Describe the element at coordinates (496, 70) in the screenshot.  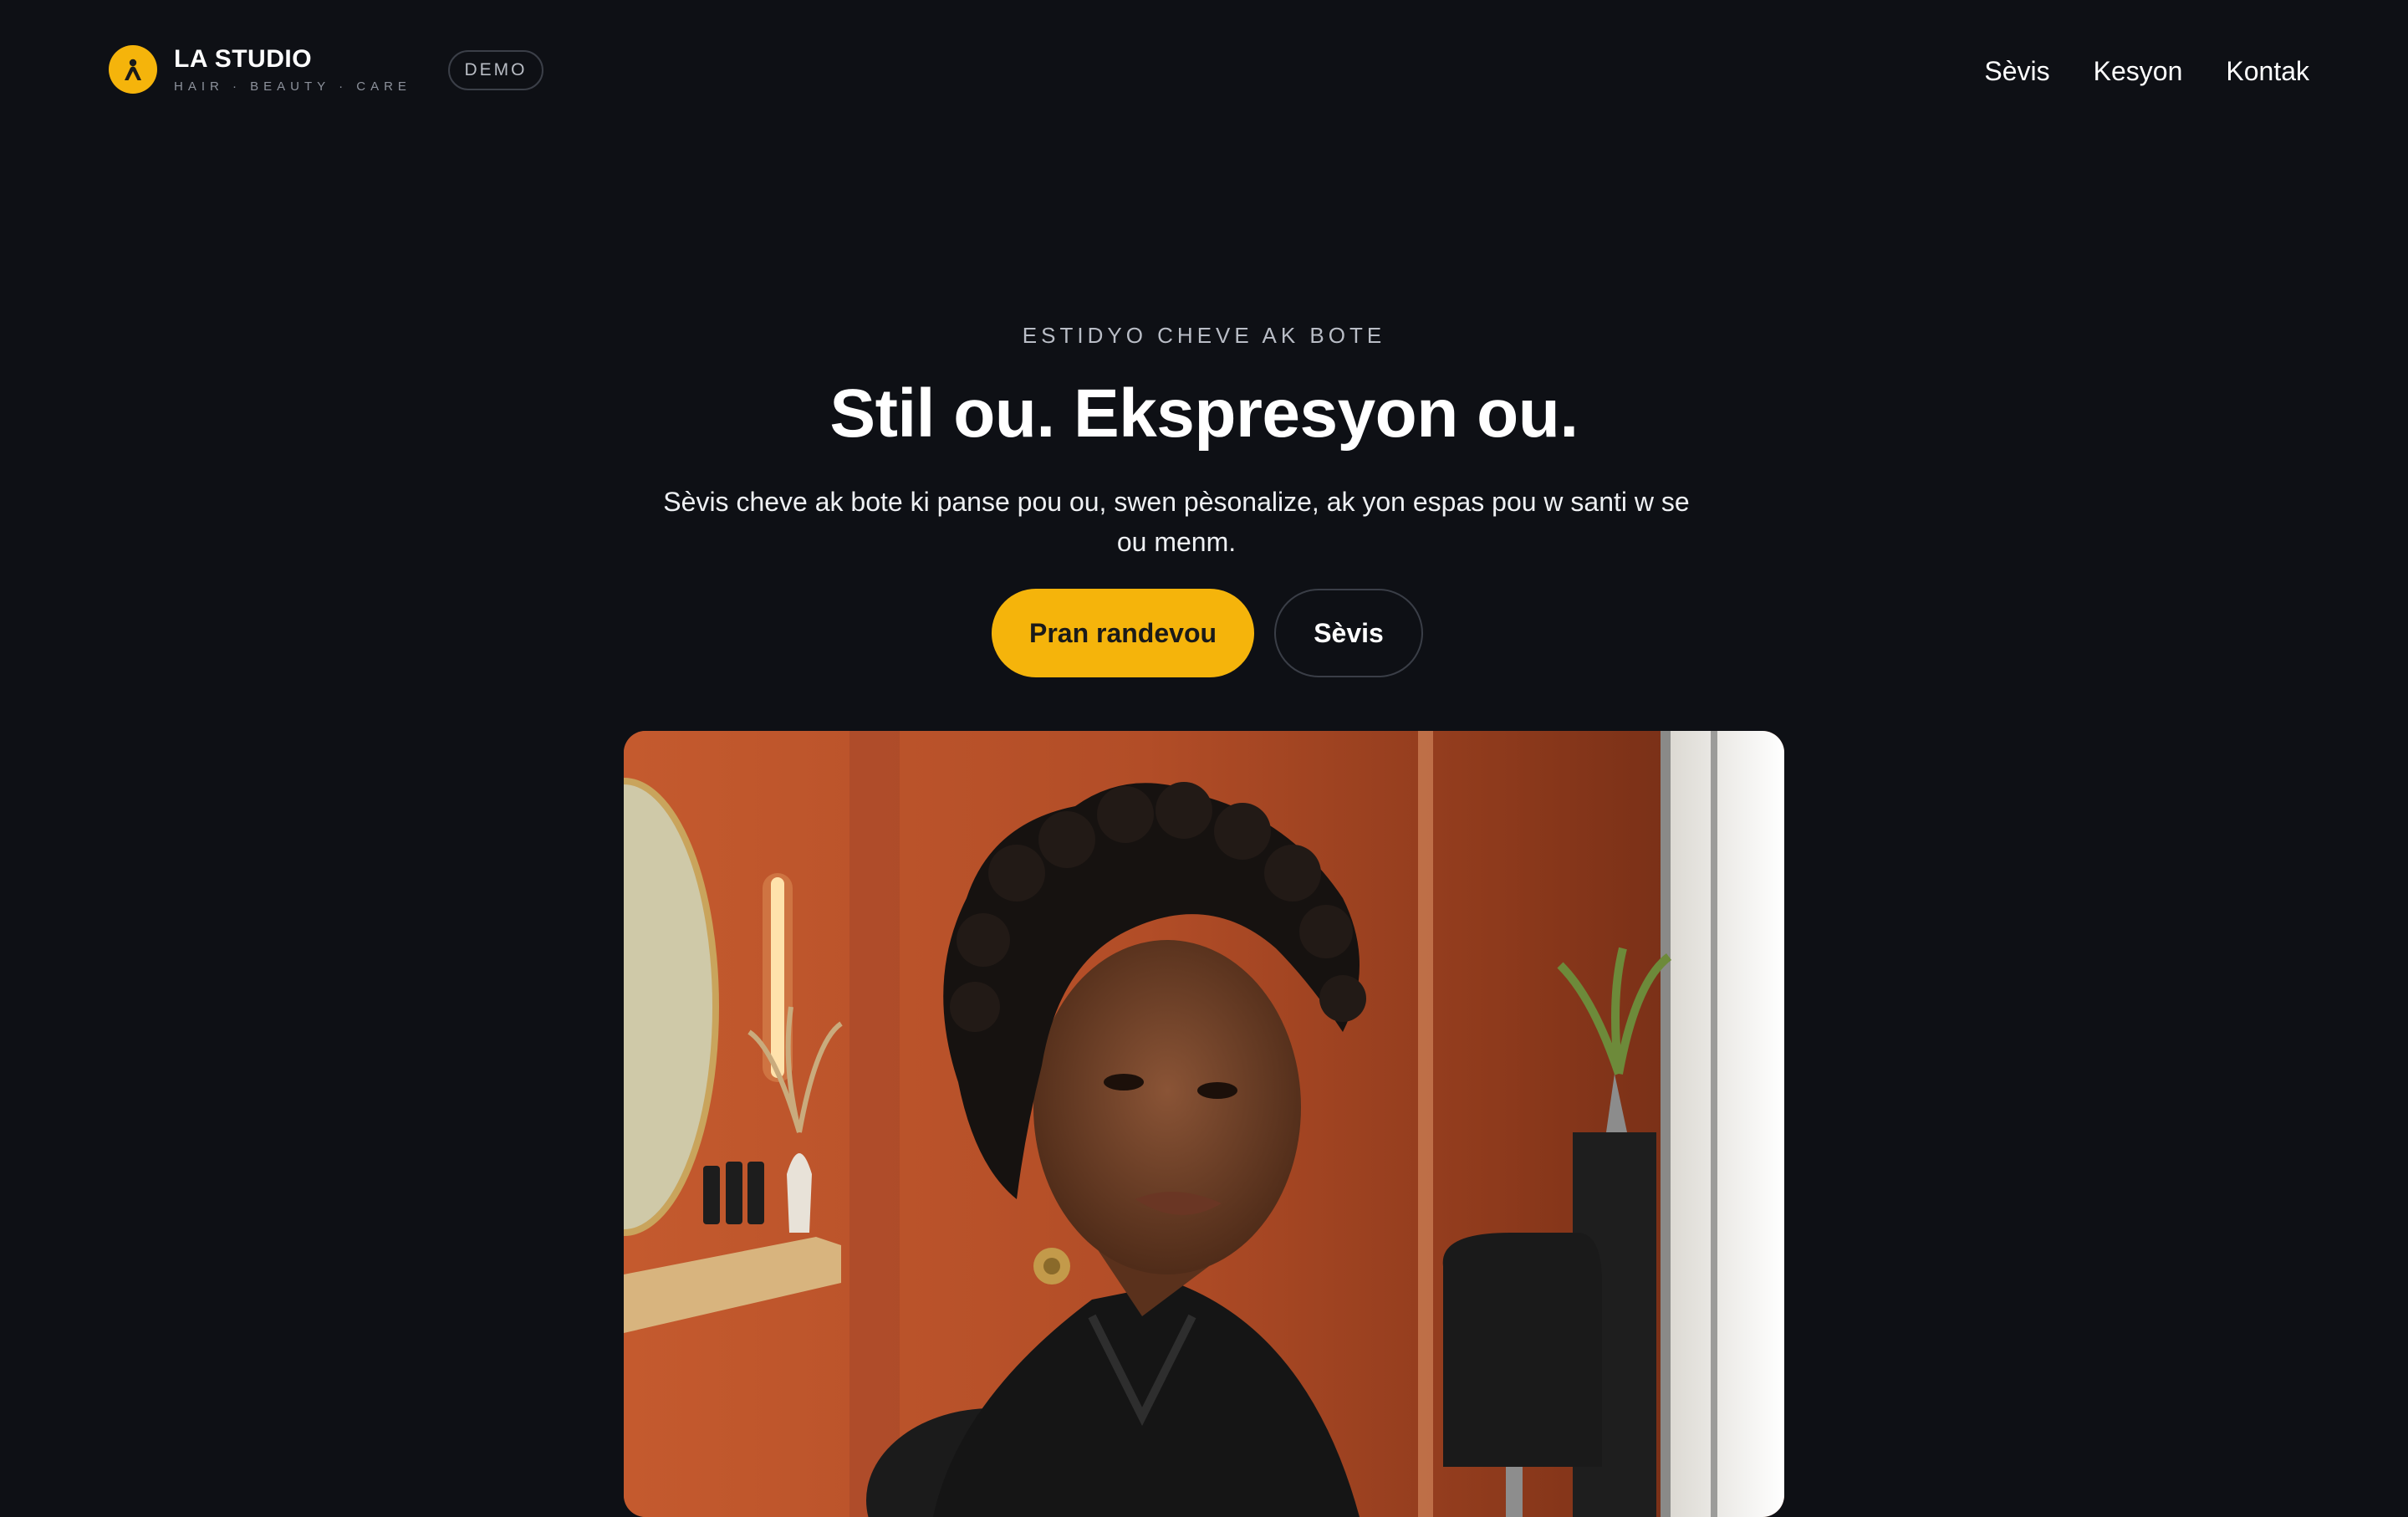
I see `demo-badge: DEMO` at that location.